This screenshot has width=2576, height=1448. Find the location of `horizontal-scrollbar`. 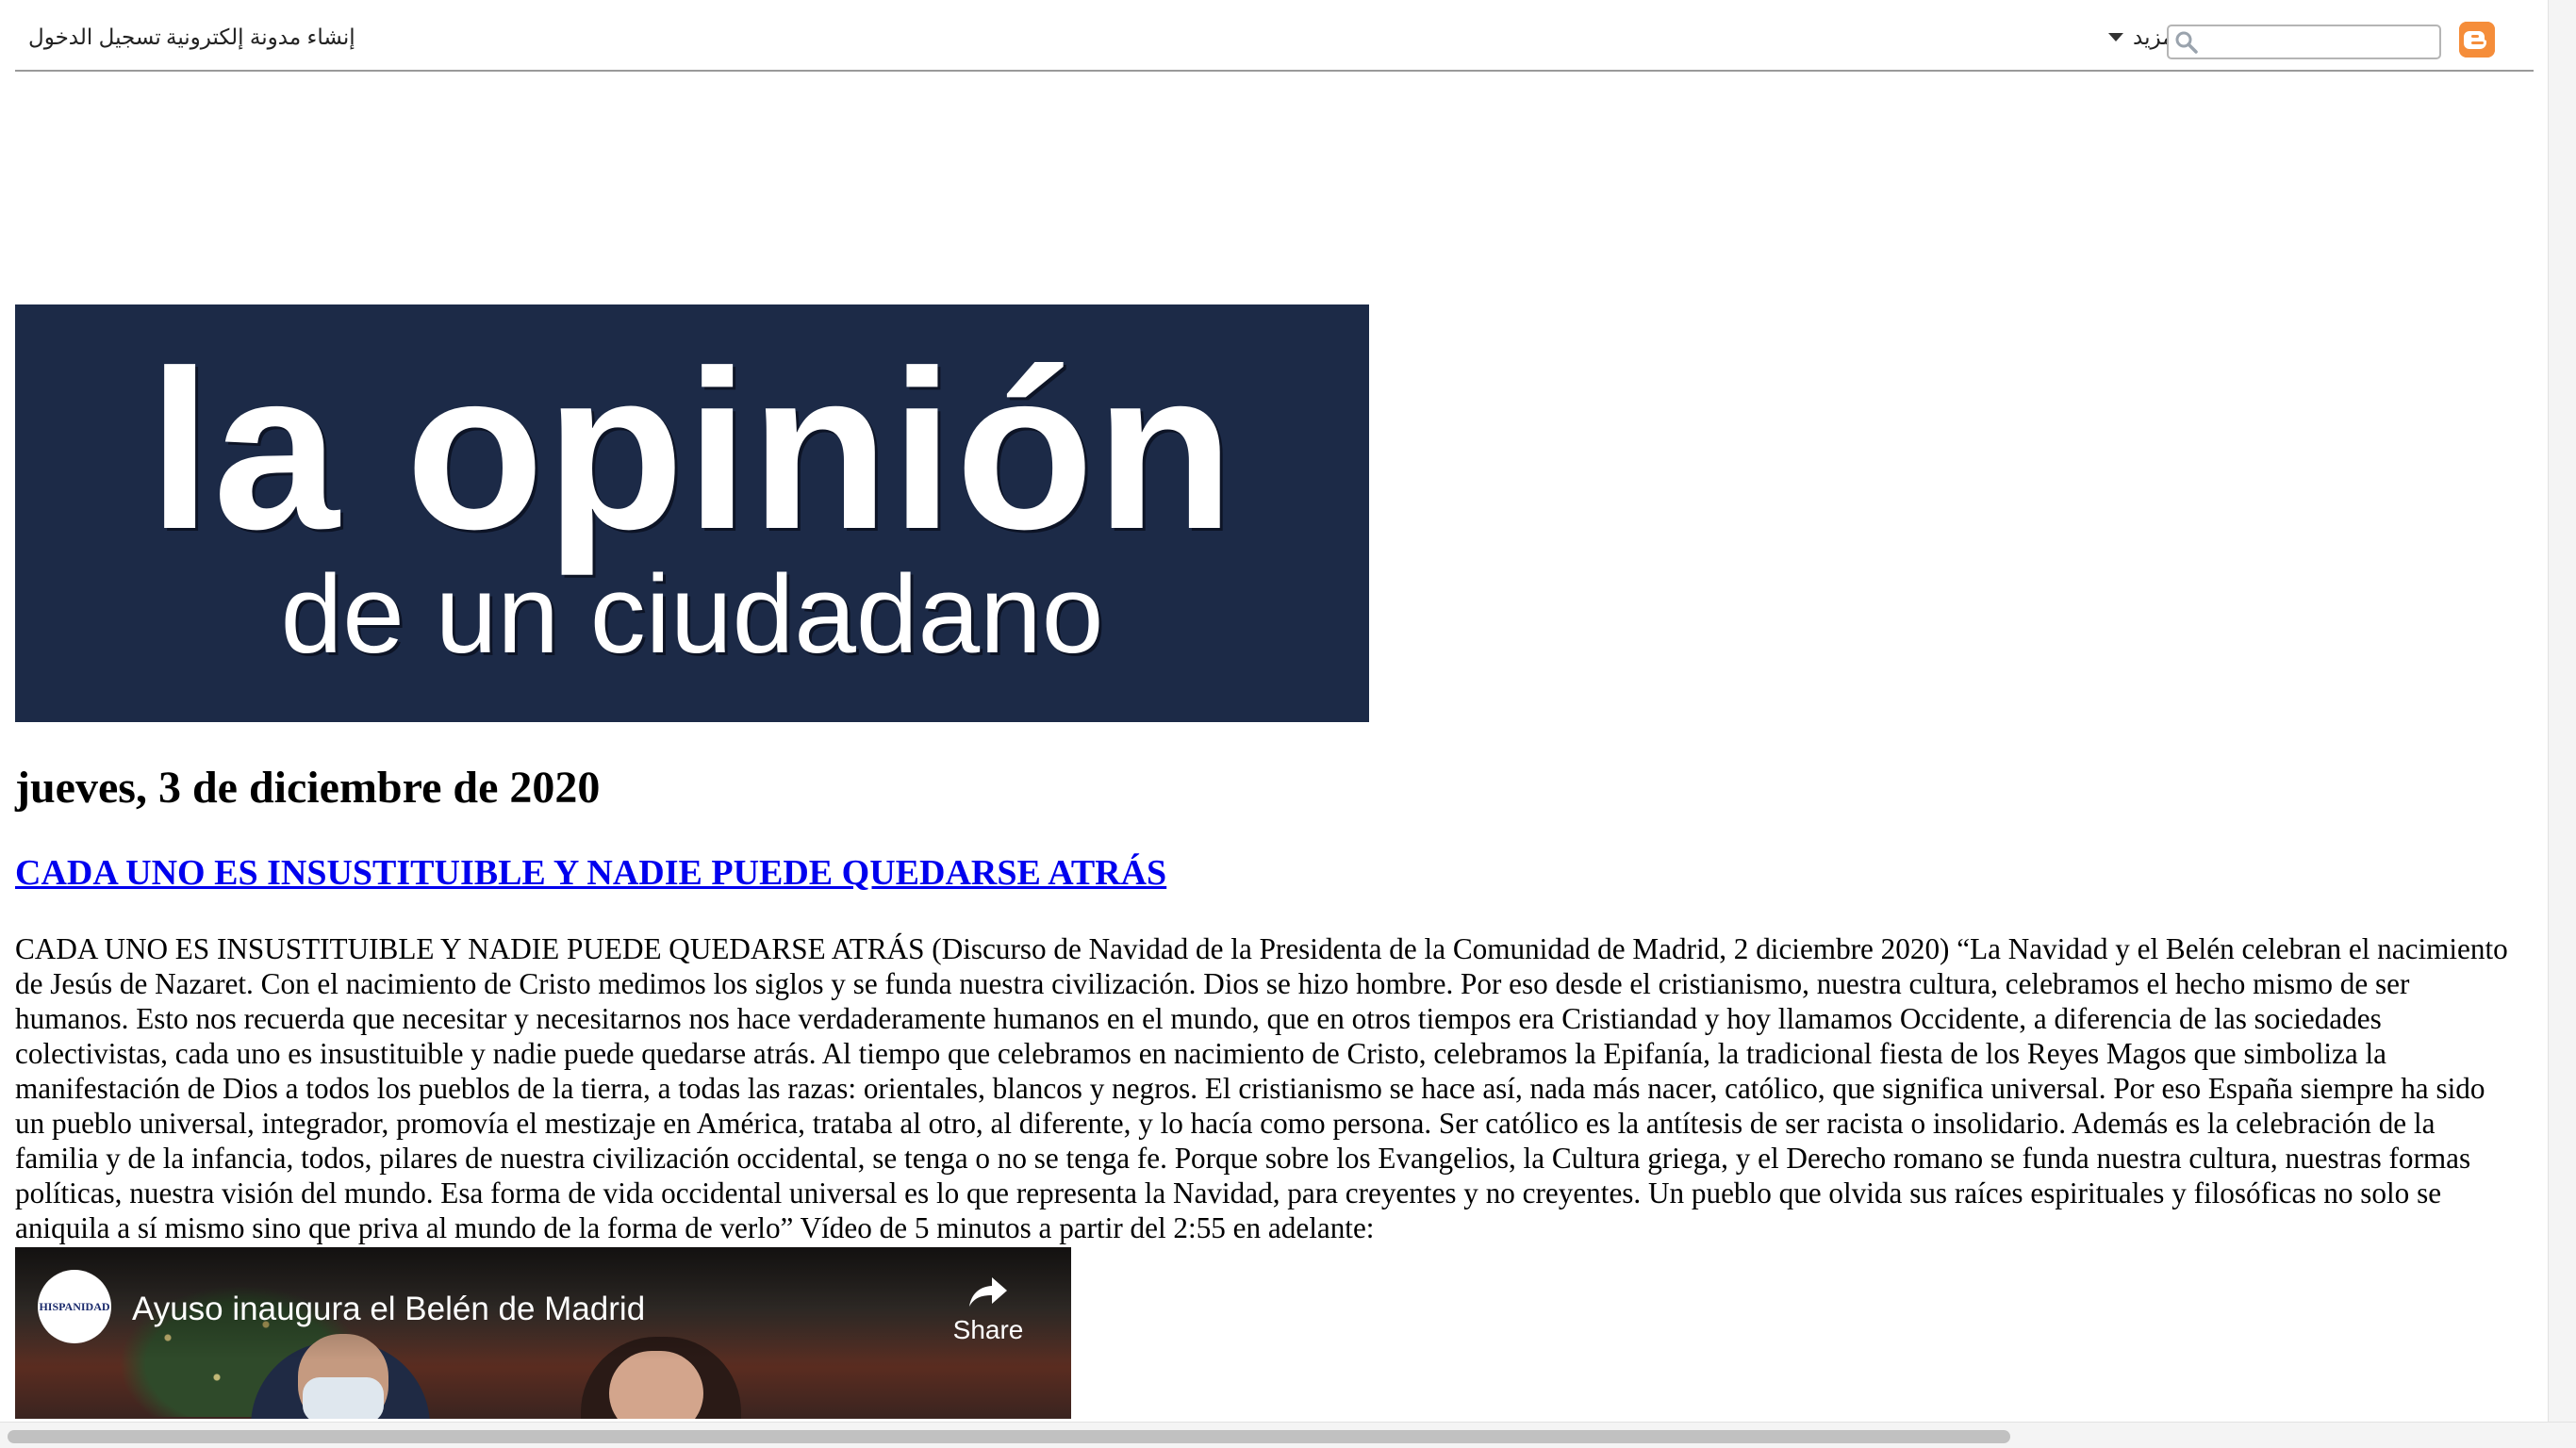

horizontal-scrollbar is located at coordinates (1288, 1435).